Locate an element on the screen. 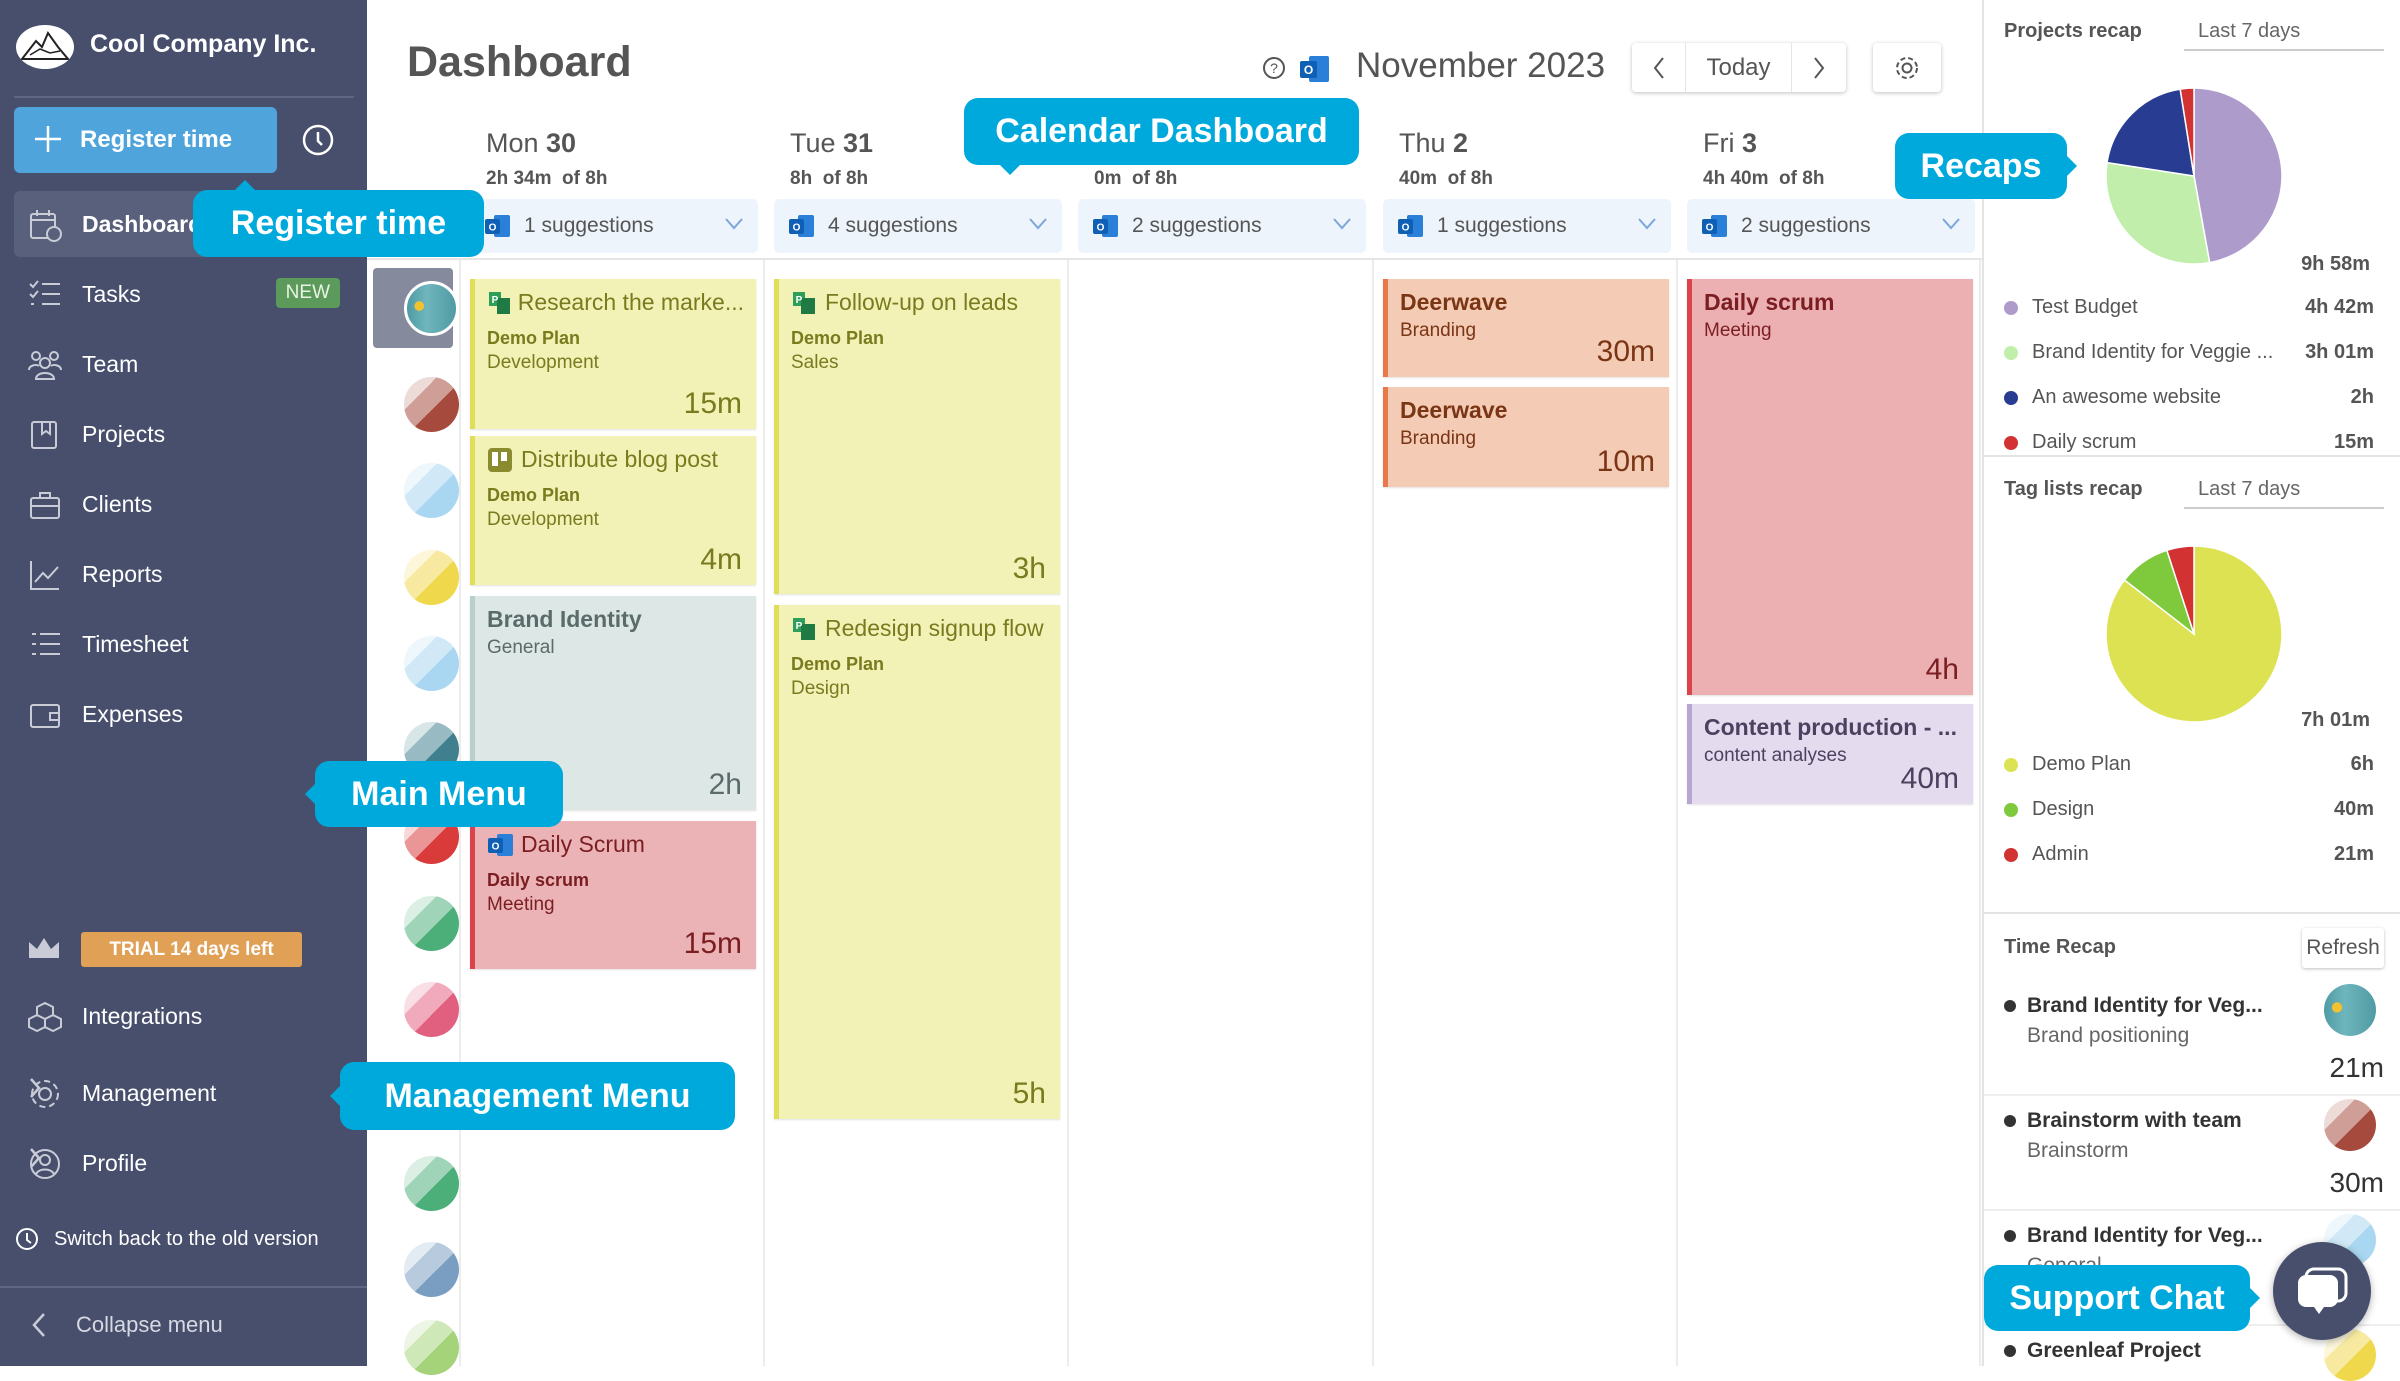 The height and width of the screenshot is (1381, 2400). support-chat-button is located at coordinates (2322, 1291).